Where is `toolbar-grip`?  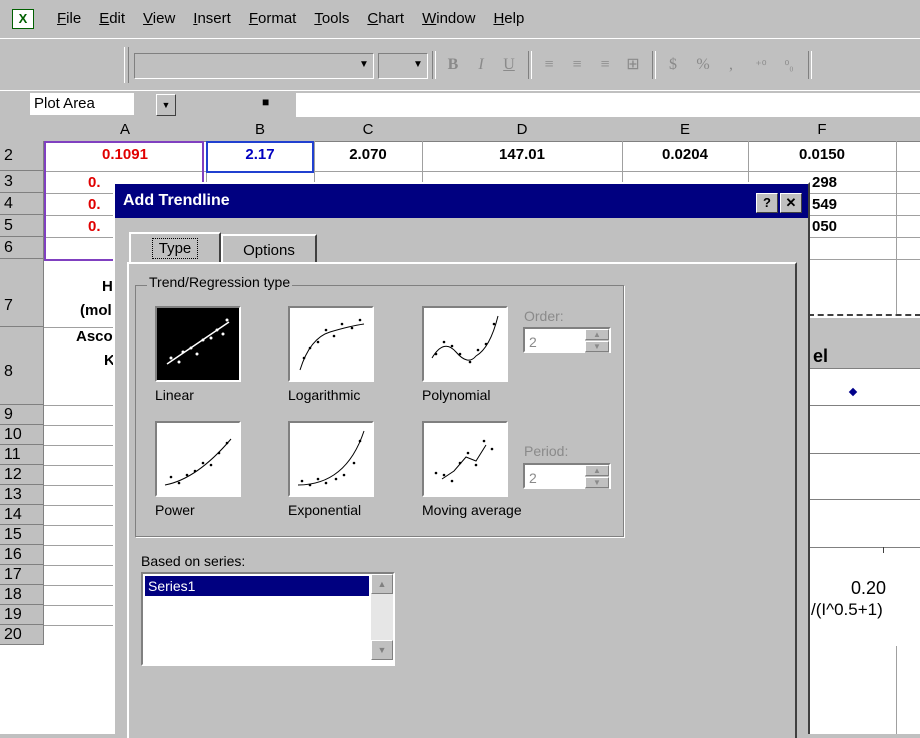 toolbar-grip is located at coordinates (126, 65).